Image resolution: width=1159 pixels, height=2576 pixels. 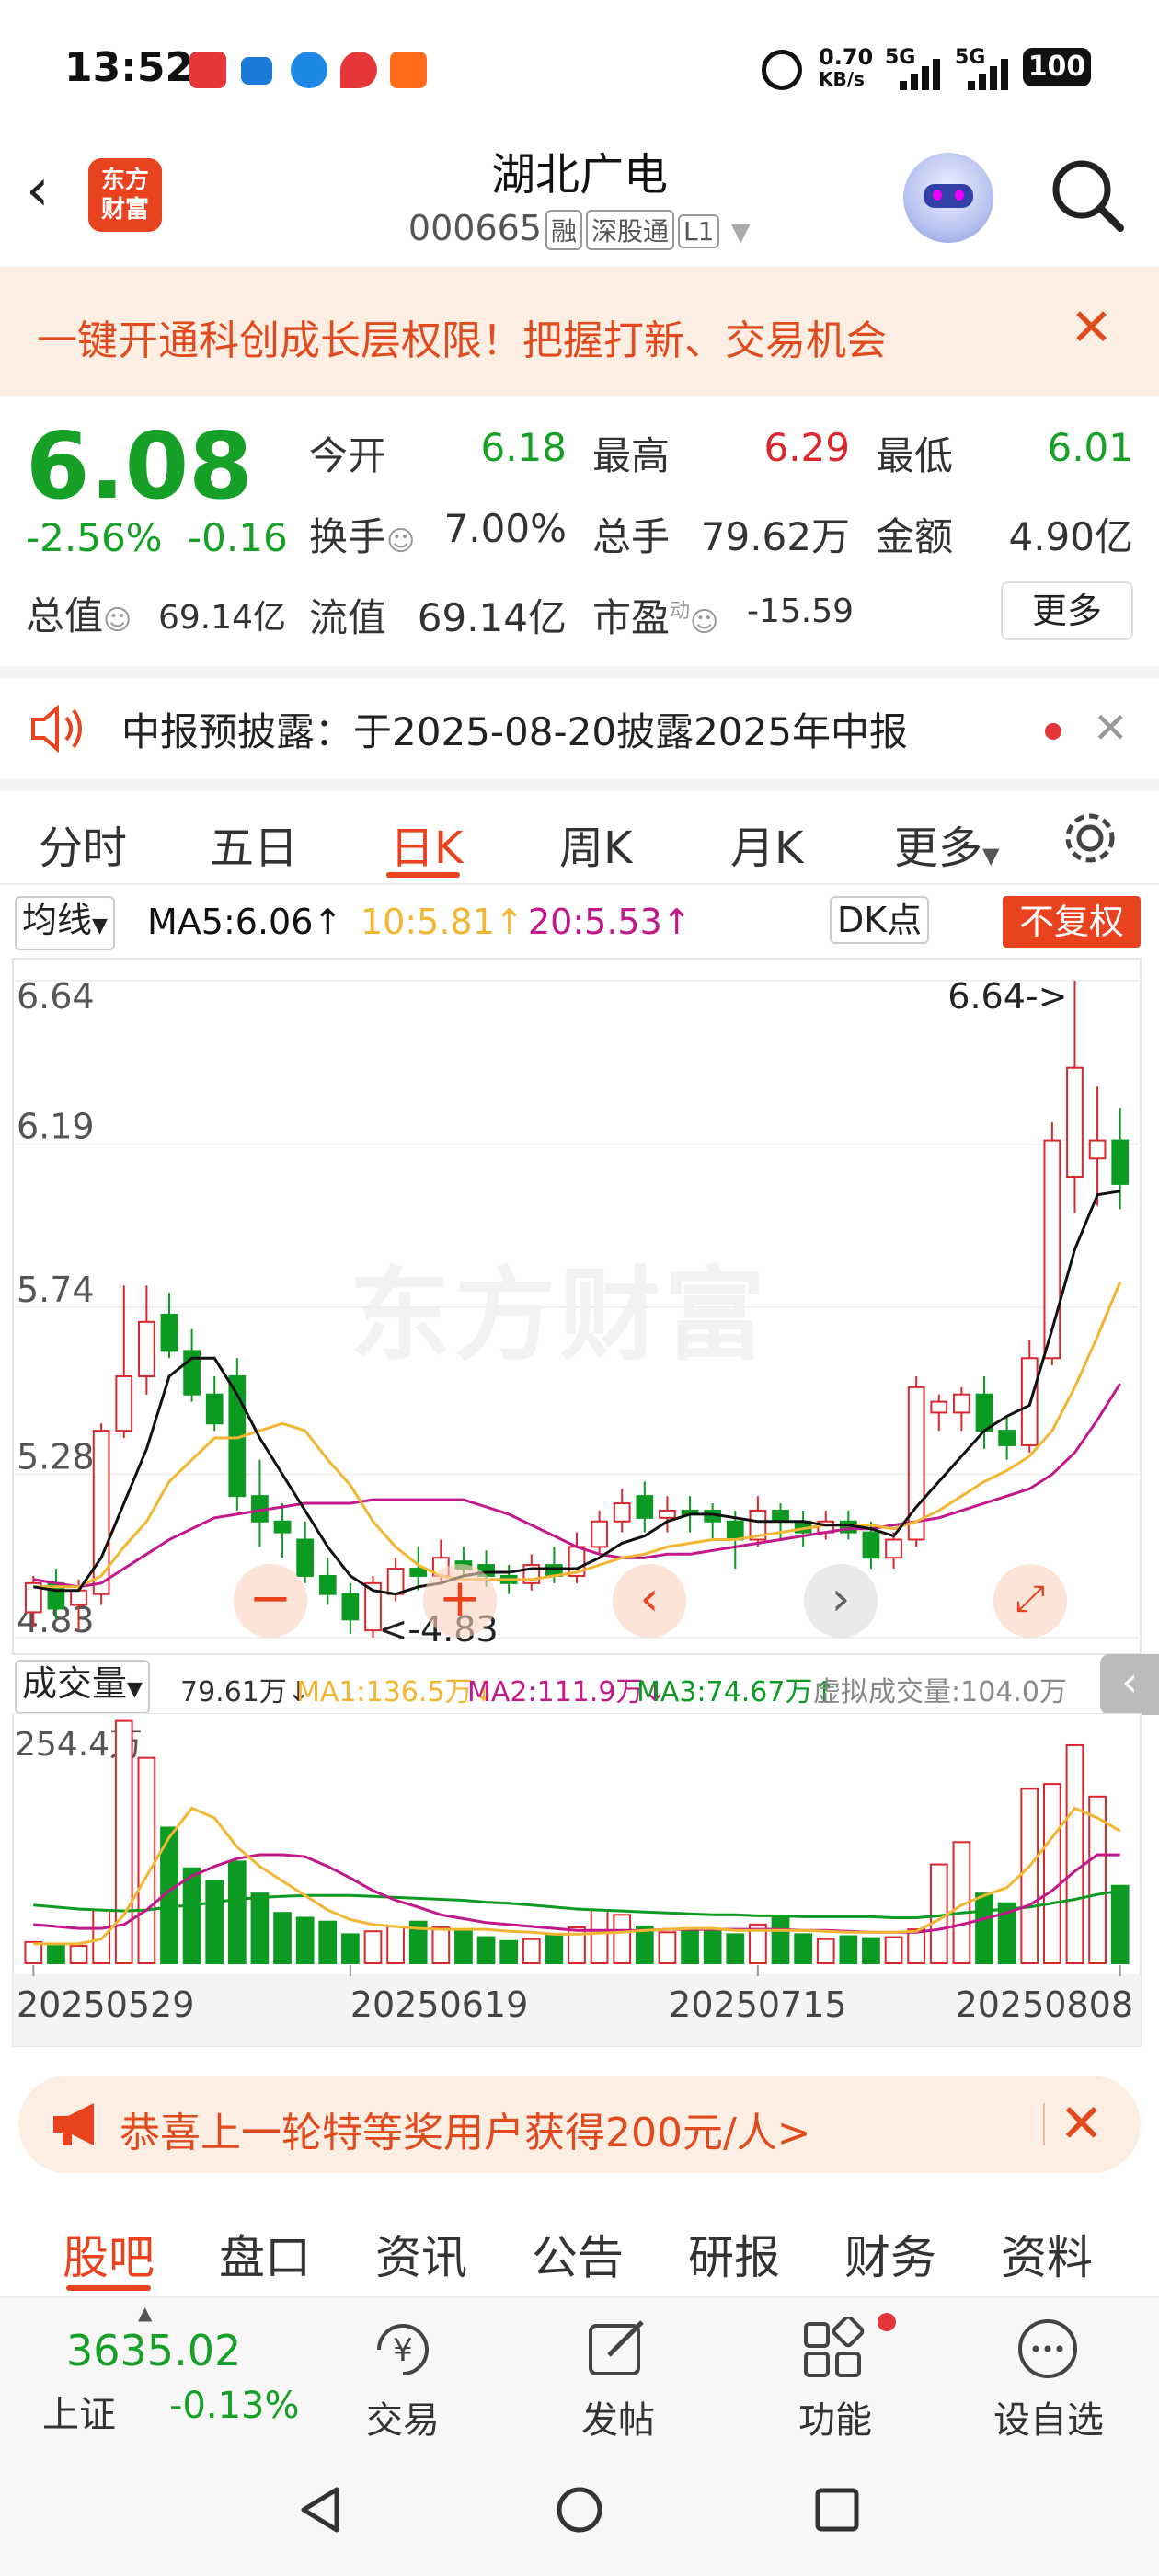 What do you see at coordinates (1047, 2254) in the screenshot?
I see `tab-profile: 资料` at bounding box center [1047, 2254].